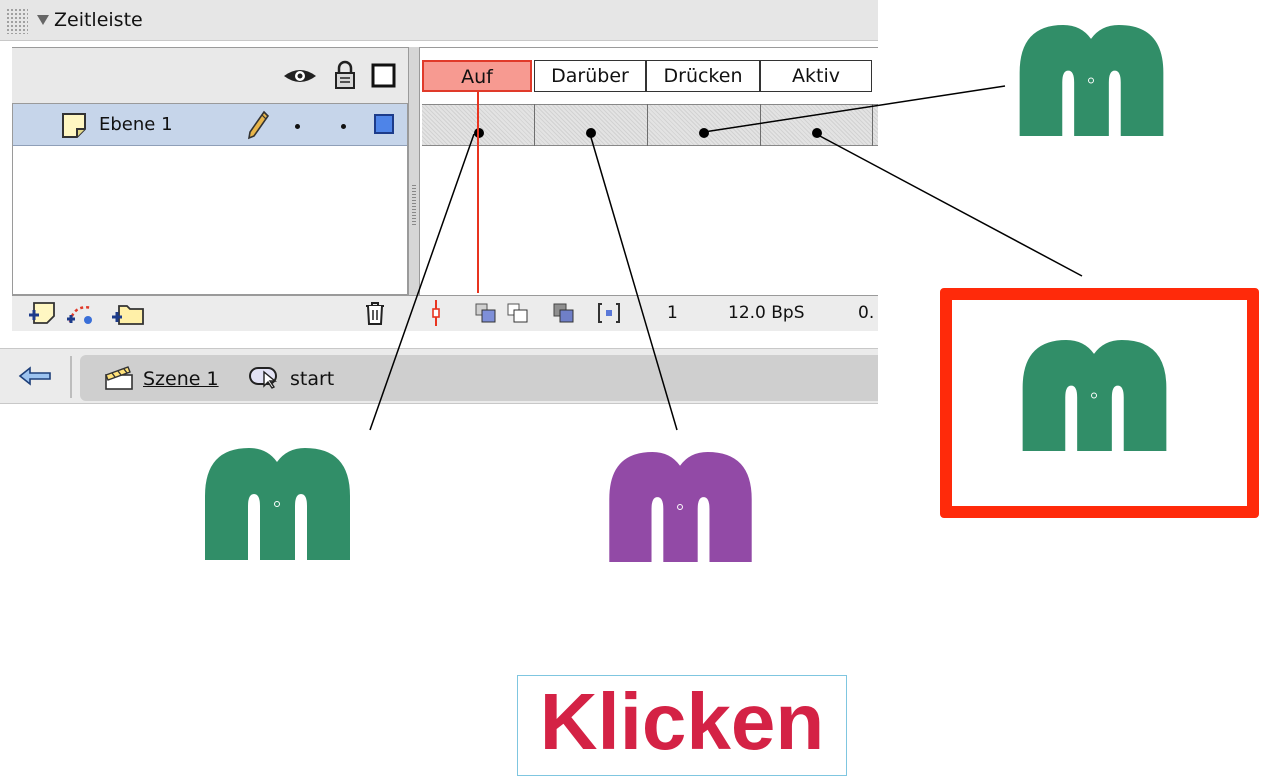 The image size is (1265, 776). What do you see at coordinates (384, 76) in the screenshot?
I see `outline-square-icon` at bounding box center [384, 76].